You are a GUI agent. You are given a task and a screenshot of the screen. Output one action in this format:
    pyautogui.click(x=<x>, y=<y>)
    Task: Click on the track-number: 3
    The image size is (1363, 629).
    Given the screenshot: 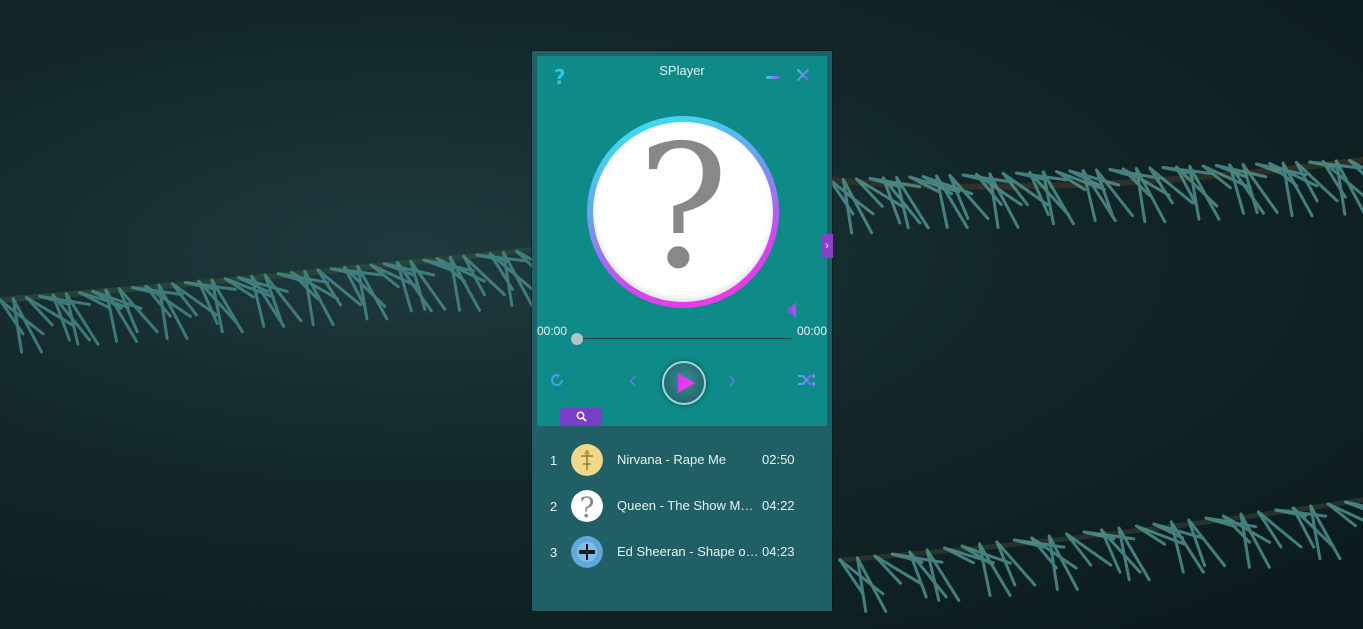 What is the action you would take?
    pyautogui.click(x=554, y=552)
    